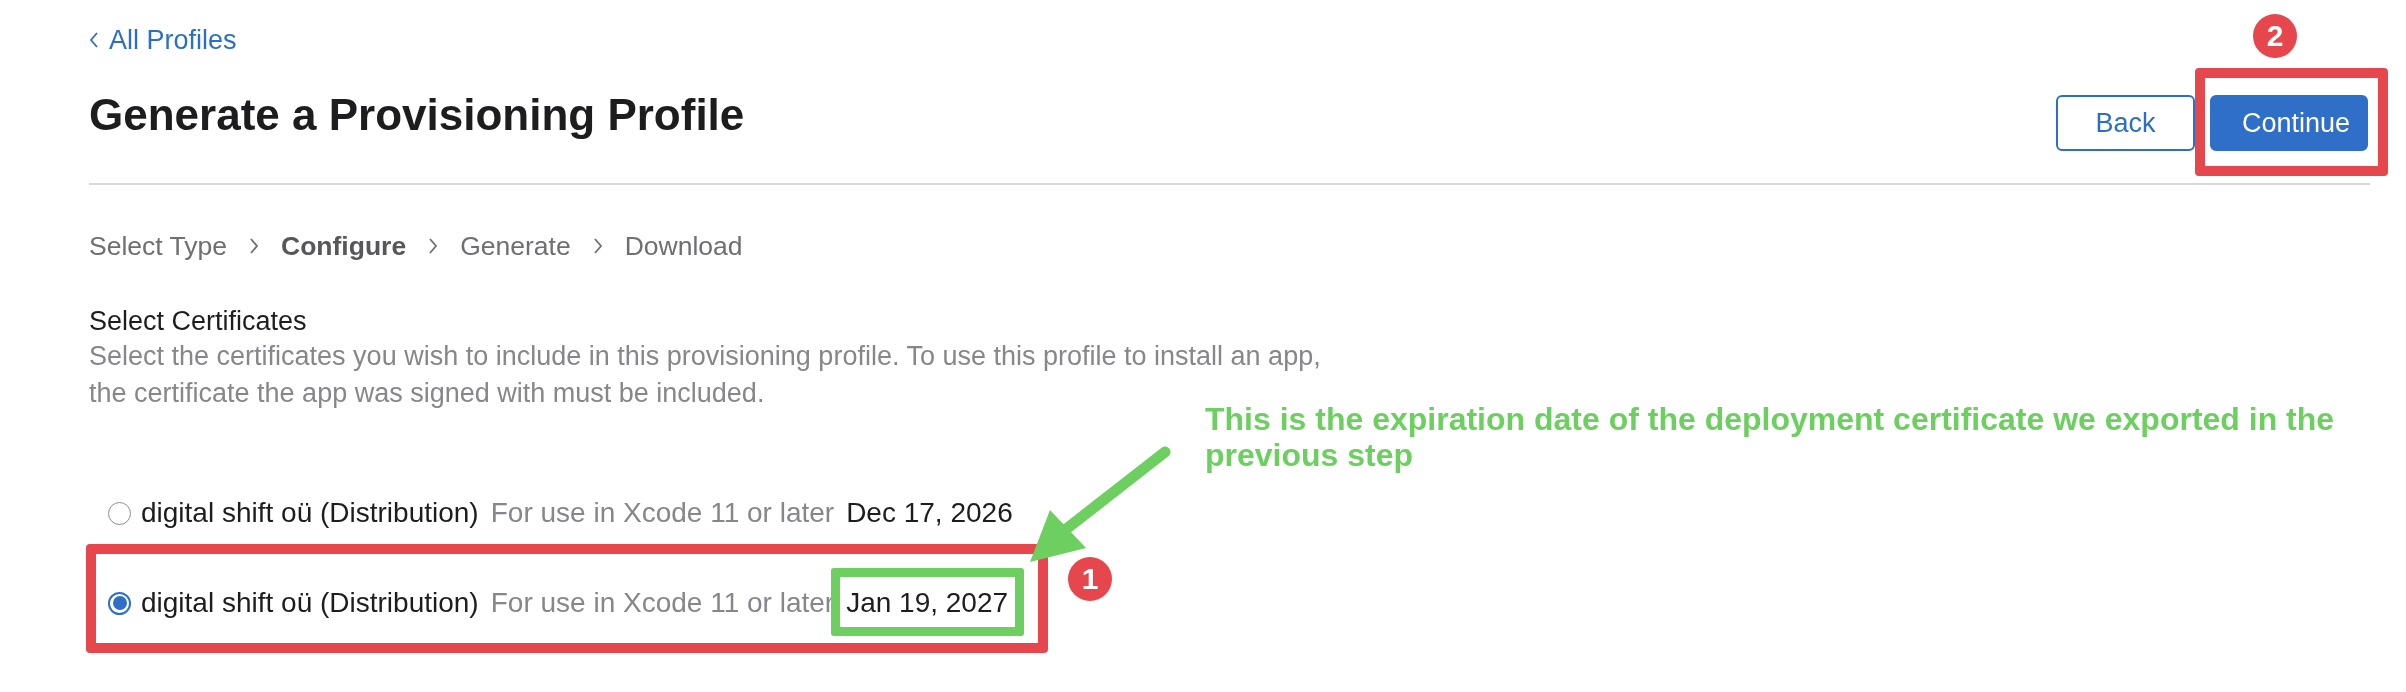  What do you see at coordinates (1770, 437) in the screenshot?
I see `annotation-text: This is the expiration date of the deployment certificate we exported in the previous step` at bounding box center [1770, 437].